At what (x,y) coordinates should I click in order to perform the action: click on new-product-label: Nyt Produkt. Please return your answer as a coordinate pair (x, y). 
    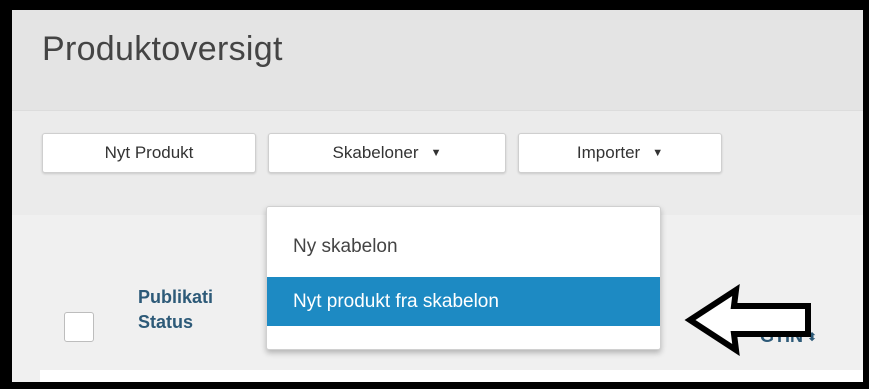
    Looking at the image, I should click on (149, 152).